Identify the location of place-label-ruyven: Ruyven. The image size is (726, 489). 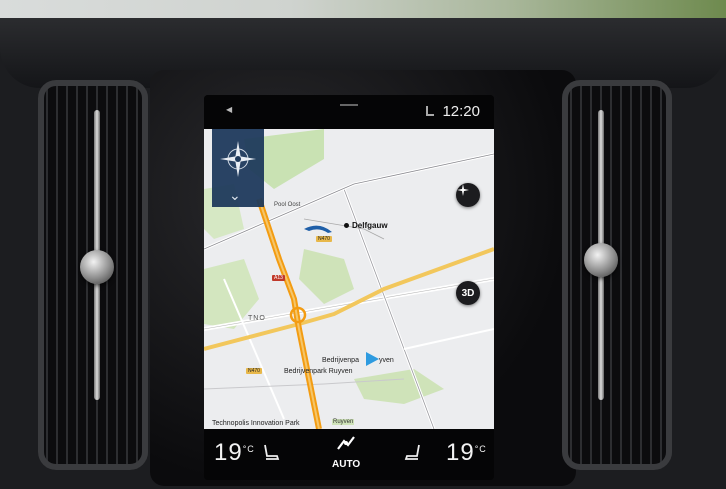
(343, 422).